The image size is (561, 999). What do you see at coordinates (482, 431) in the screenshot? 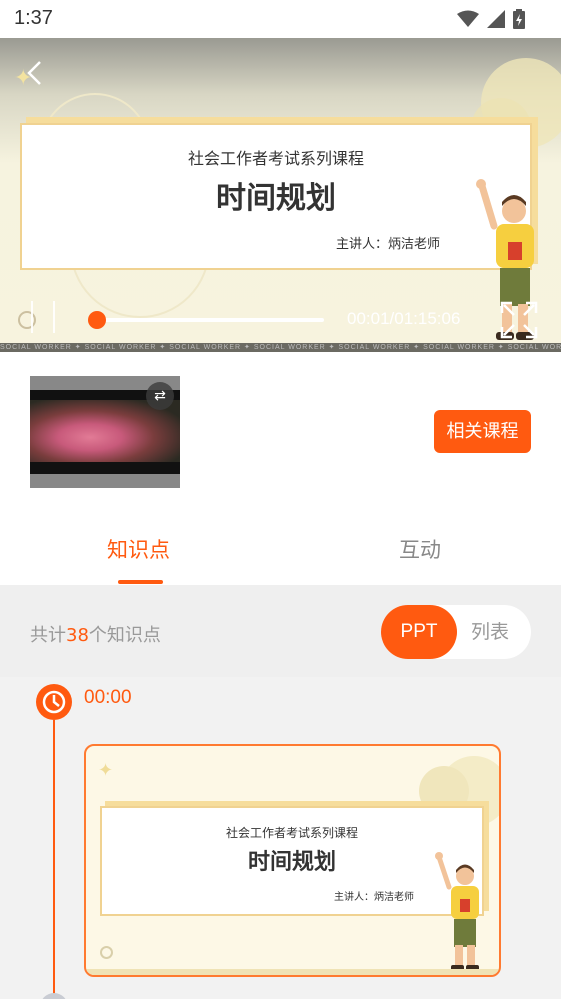
I see `related-courses-button: 相关课程` at bounding box center [482, 431].